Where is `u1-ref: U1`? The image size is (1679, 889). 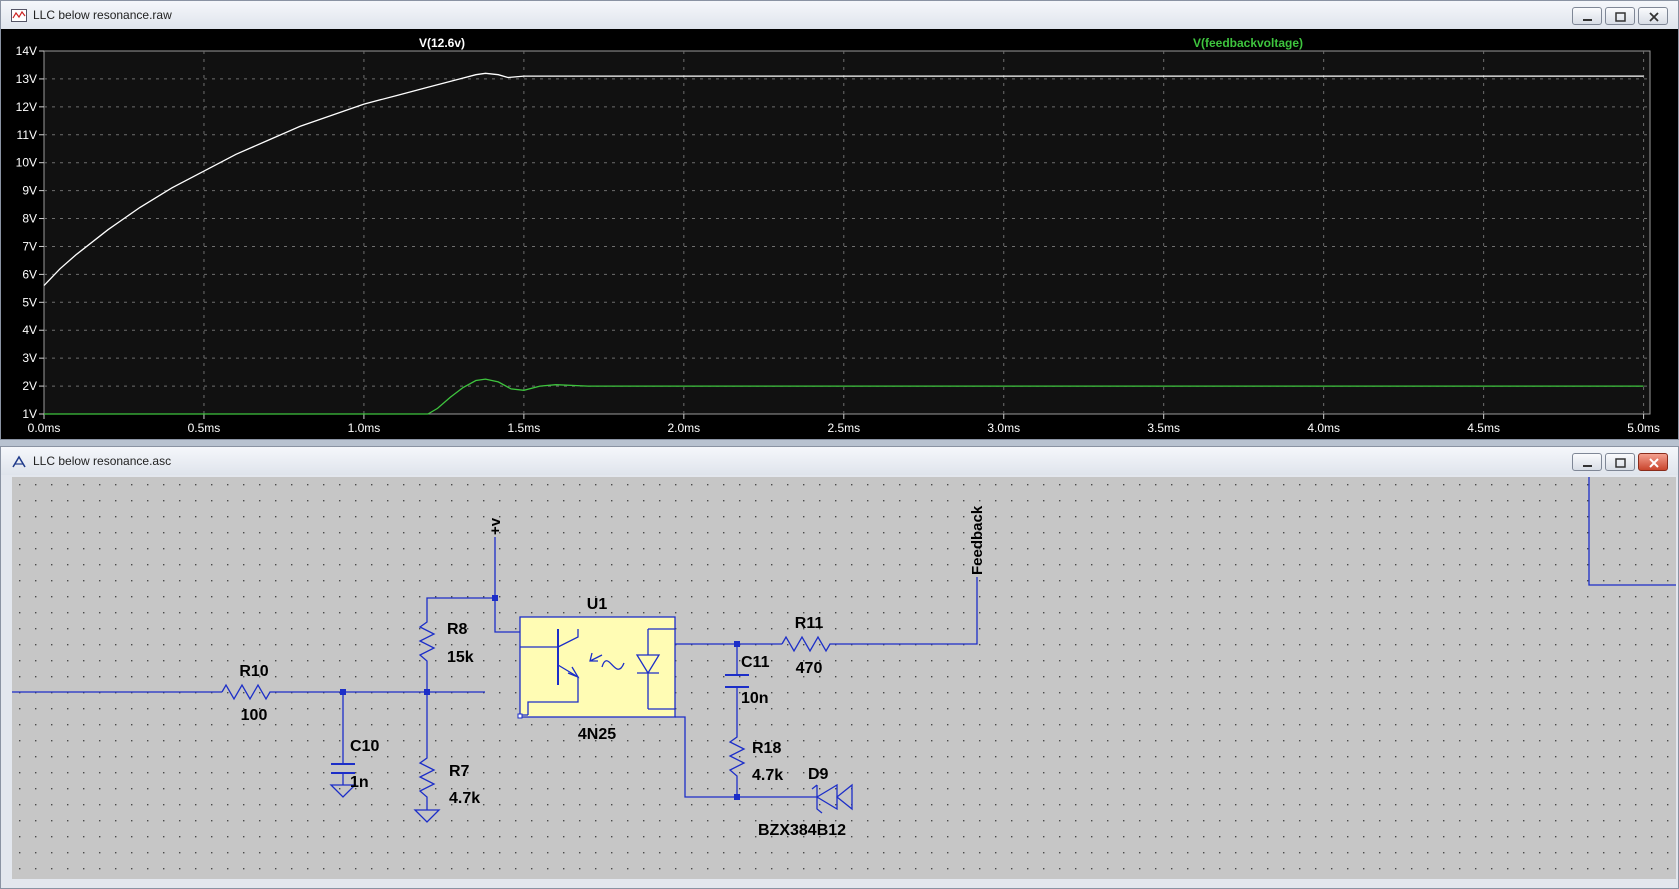
u1-ref: U1 is located at coordinates (597, 604).